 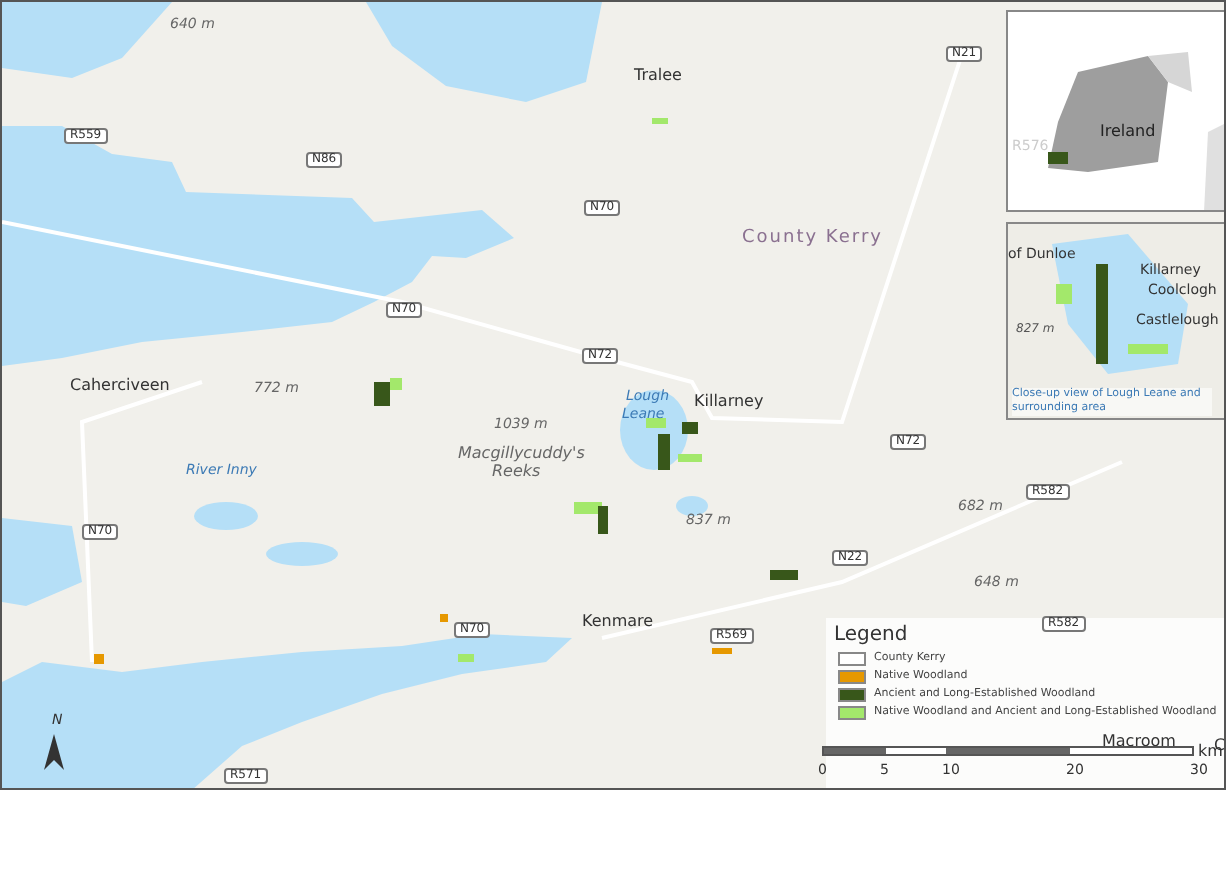 I want to click on north-arrow-icon, so click(x=54, y=752).